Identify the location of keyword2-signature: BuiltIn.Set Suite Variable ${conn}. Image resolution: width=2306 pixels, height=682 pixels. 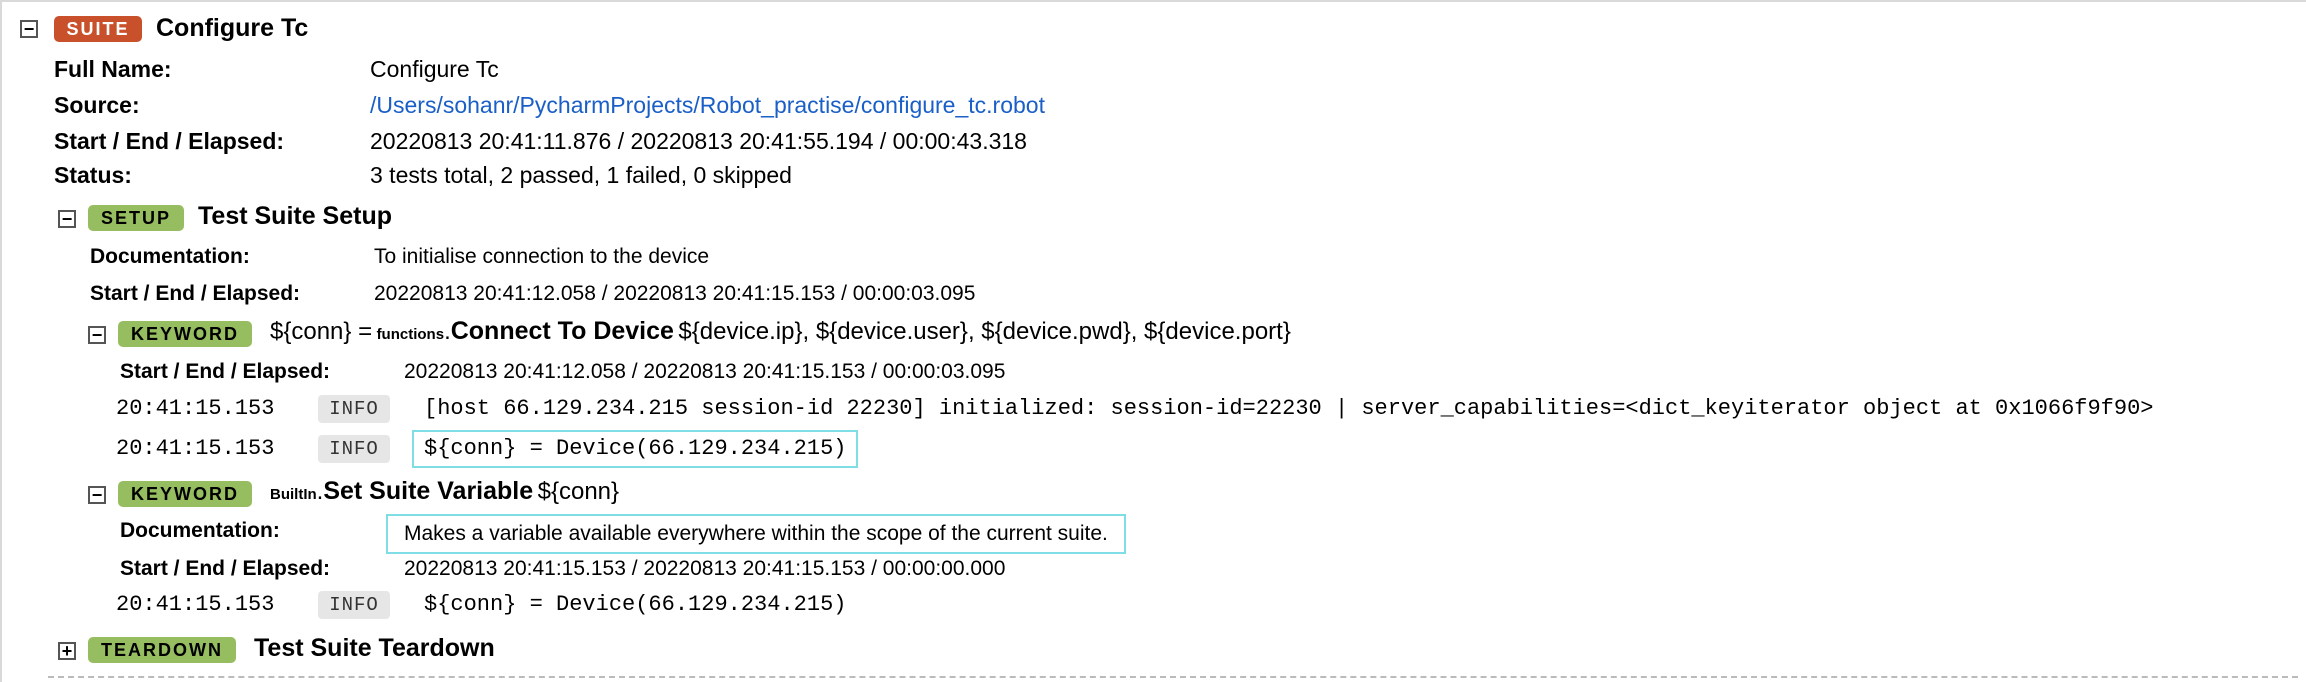
(444, 491).